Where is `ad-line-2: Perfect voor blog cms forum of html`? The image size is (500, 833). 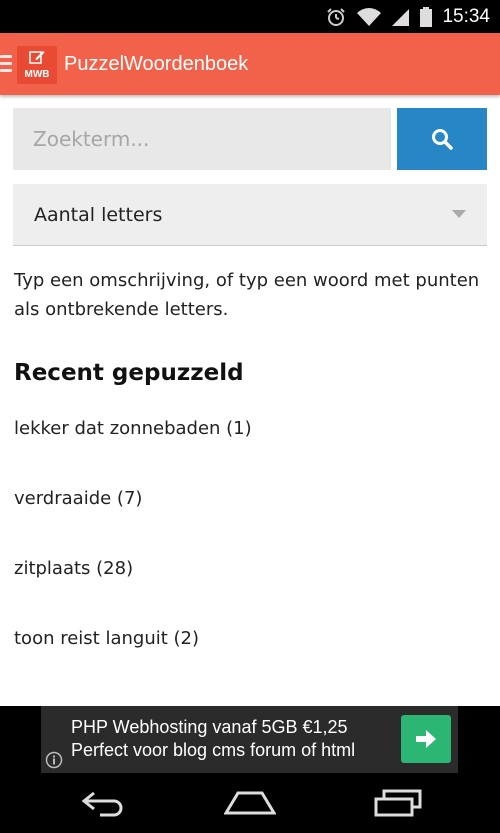
ad-line-2: Perfect voor blog cms forum of html is located at coordinates (213, 750).